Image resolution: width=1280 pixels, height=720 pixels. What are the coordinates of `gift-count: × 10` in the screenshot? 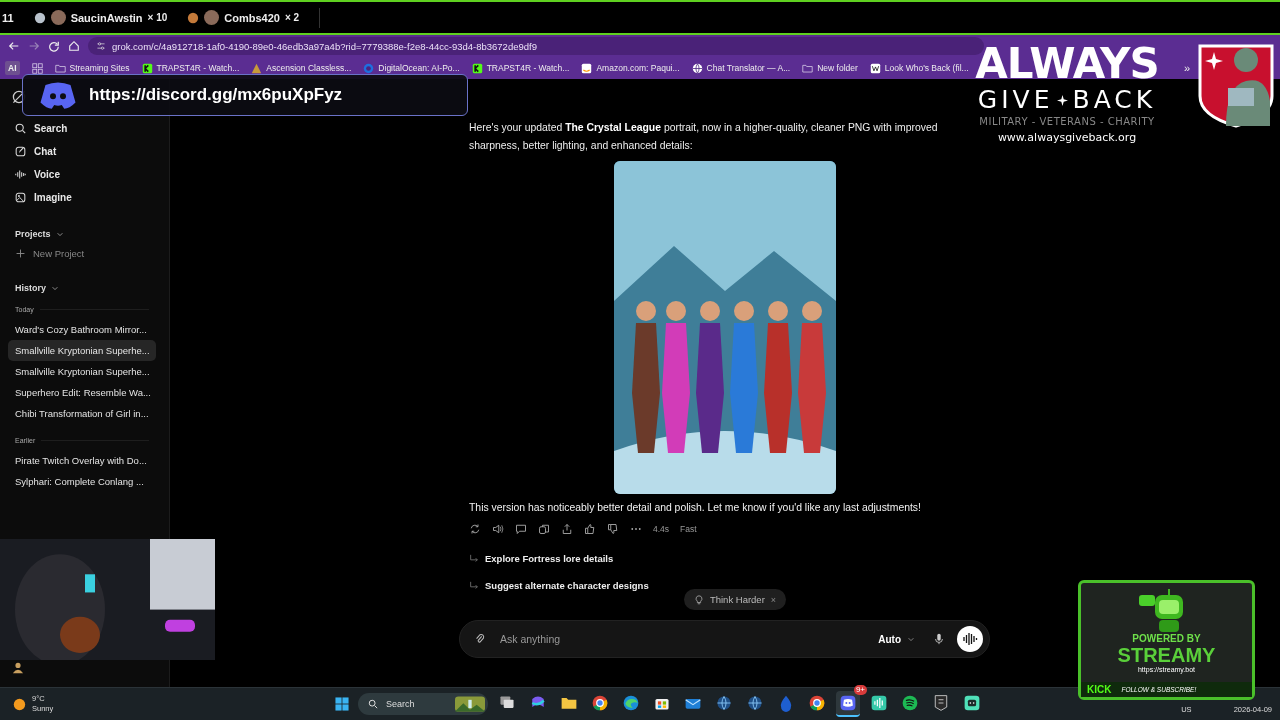 It's located at (157, 17).